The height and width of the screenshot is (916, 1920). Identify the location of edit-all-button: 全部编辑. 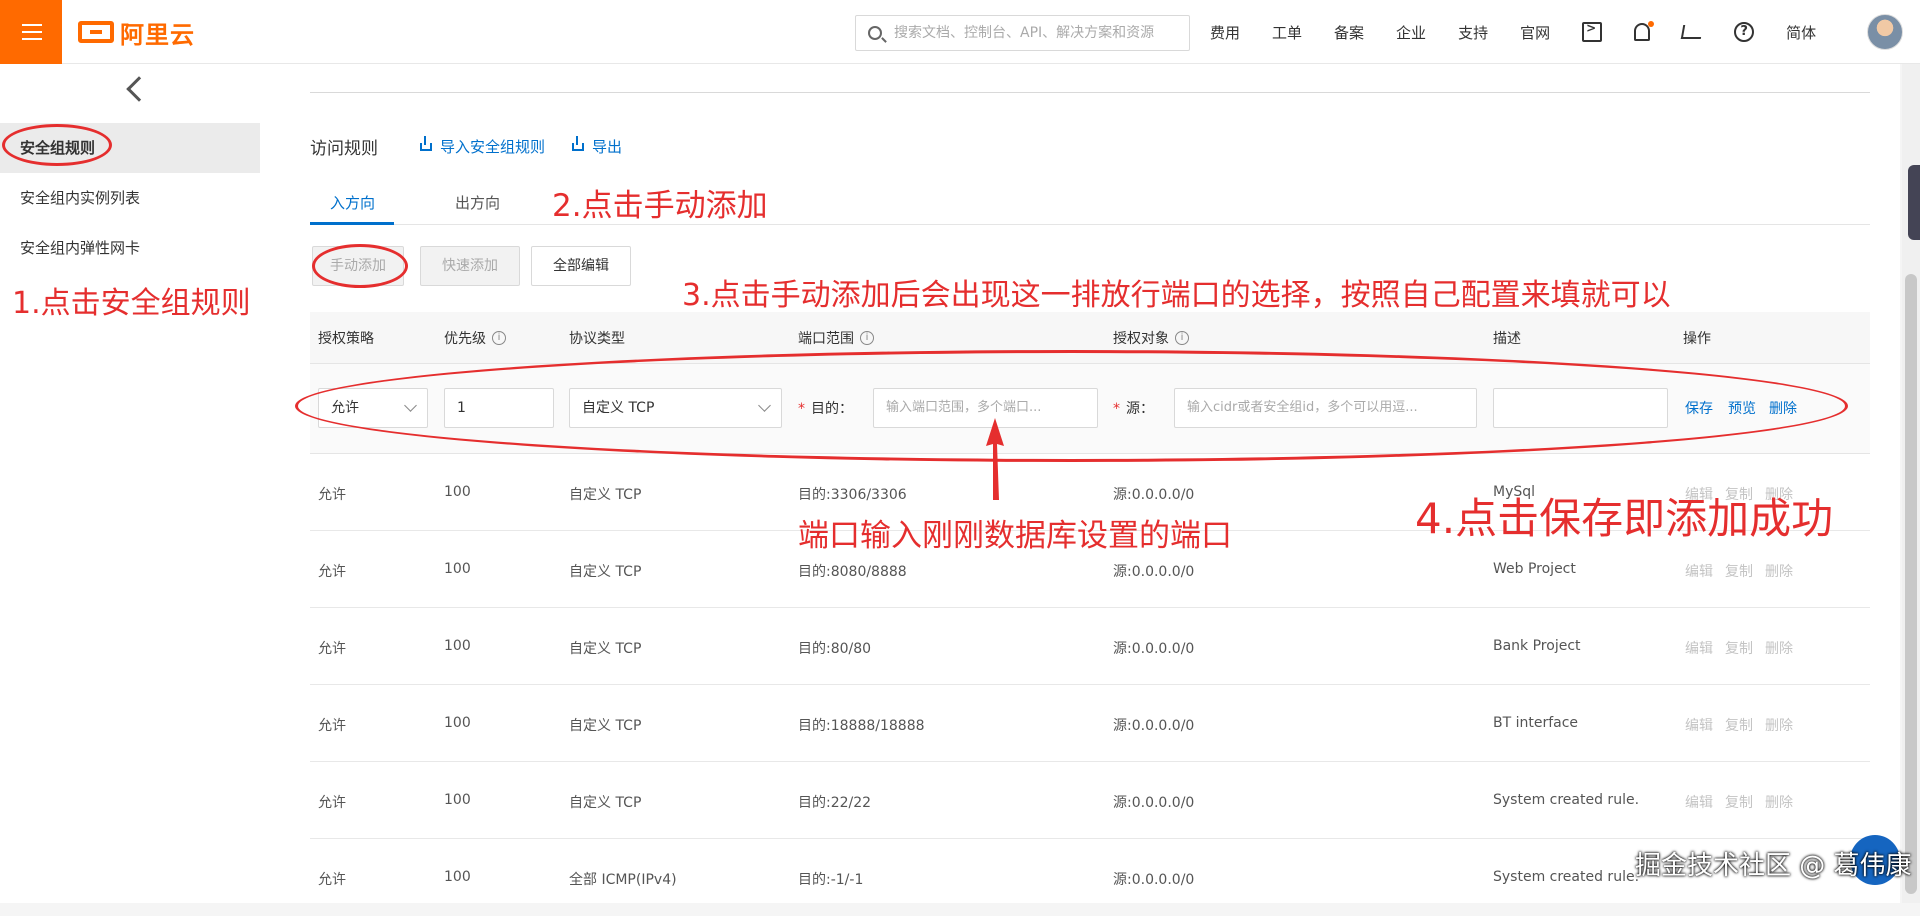
(581, 266).